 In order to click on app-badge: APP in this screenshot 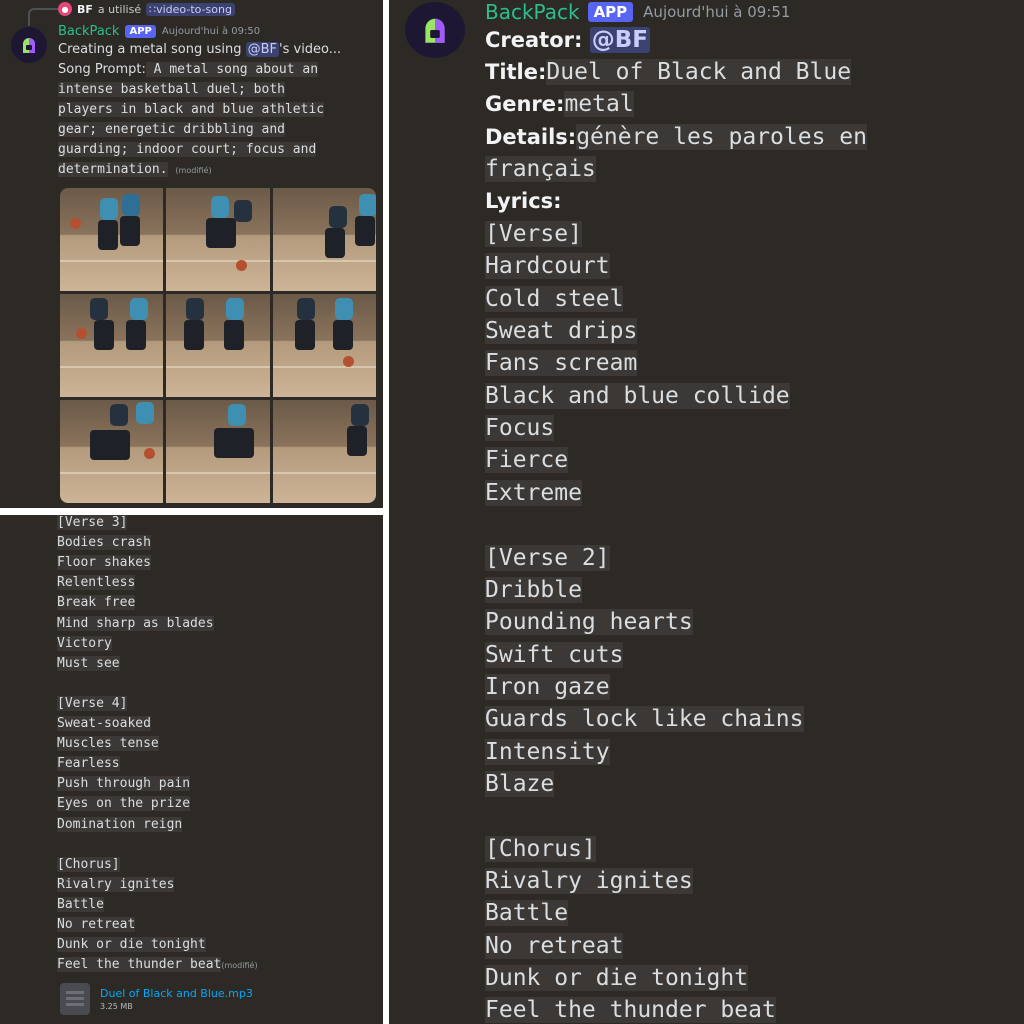, I will do `click(140, 31)`.